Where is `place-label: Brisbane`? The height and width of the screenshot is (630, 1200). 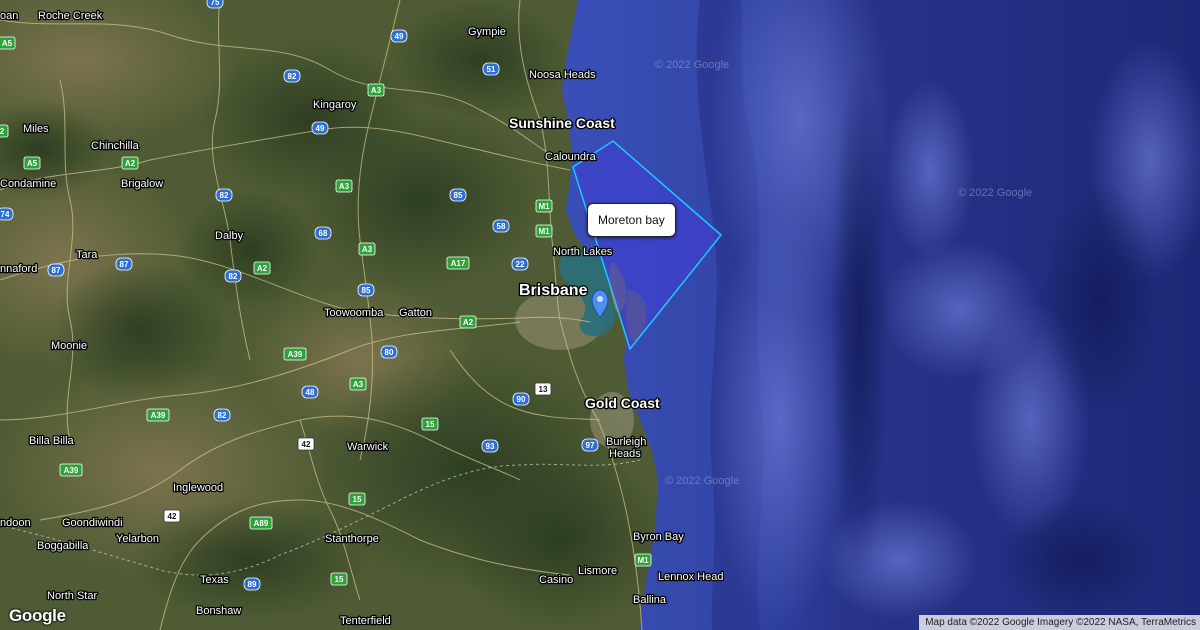
place-label: Brisbane is located at coordinates (553, 290).